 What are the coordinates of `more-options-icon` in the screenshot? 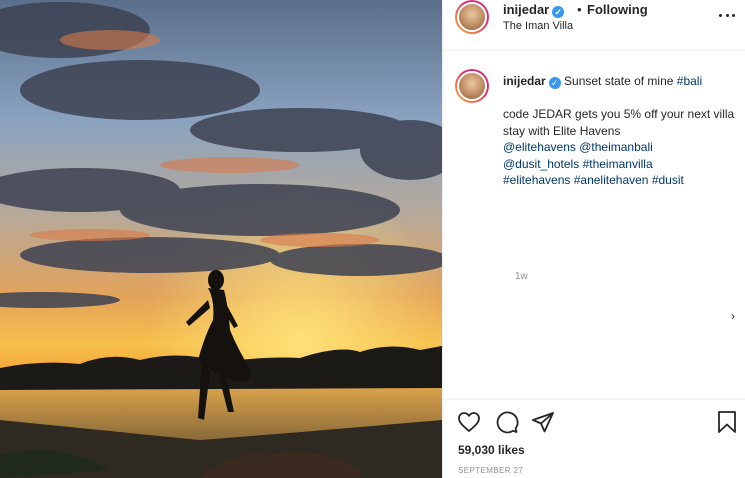 It's located at (727, 15).